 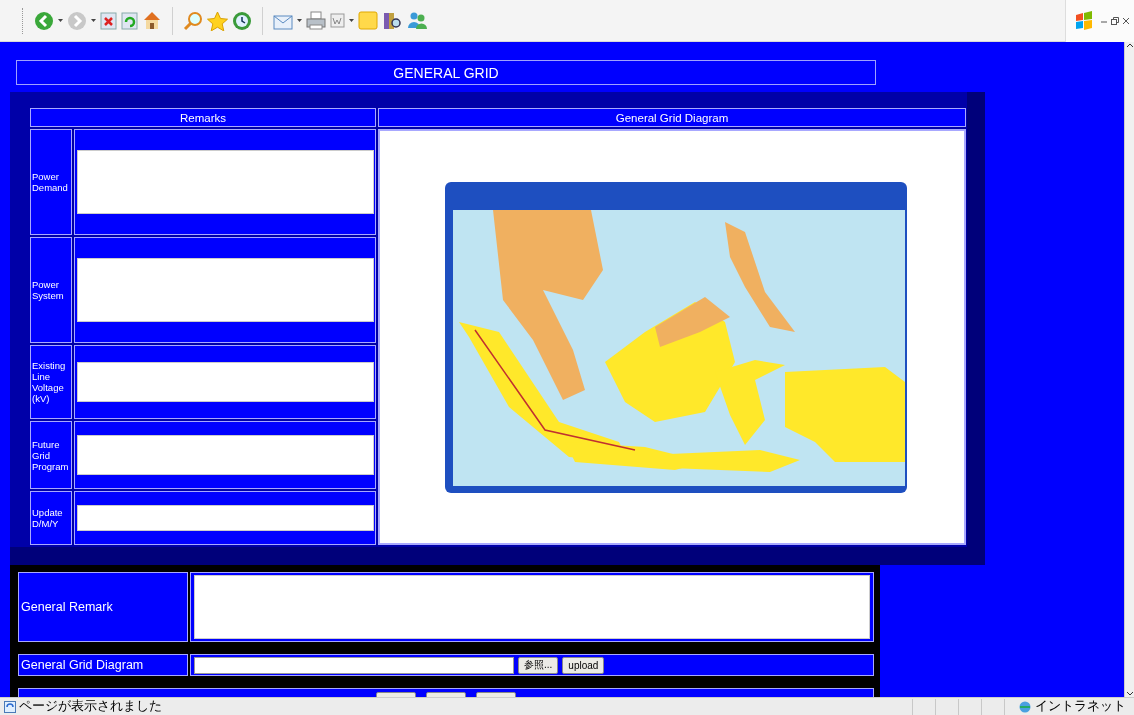 What do you see at coordinates (672, 117) in the screenshot?
I see `column-header: General Grid Diagram` at bounding box center [672, 117].